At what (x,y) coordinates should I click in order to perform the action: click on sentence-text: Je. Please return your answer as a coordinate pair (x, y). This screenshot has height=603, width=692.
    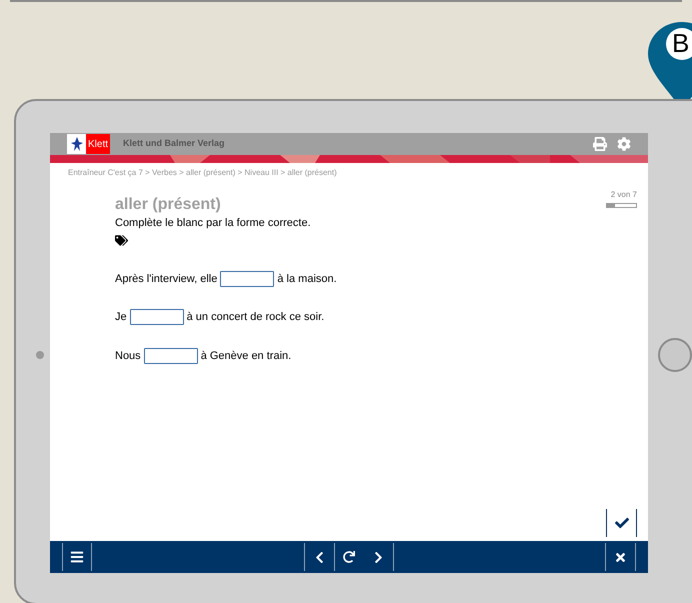
    Looking at the image, I should click on (121, 317).